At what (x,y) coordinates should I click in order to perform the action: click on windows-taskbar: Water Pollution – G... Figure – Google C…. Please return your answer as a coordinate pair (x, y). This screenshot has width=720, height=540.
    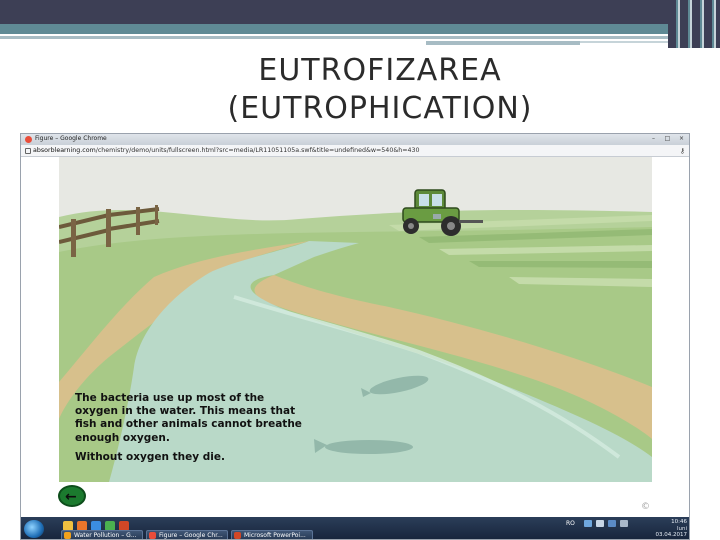
    Looking at the image, I should click on (355, 528).